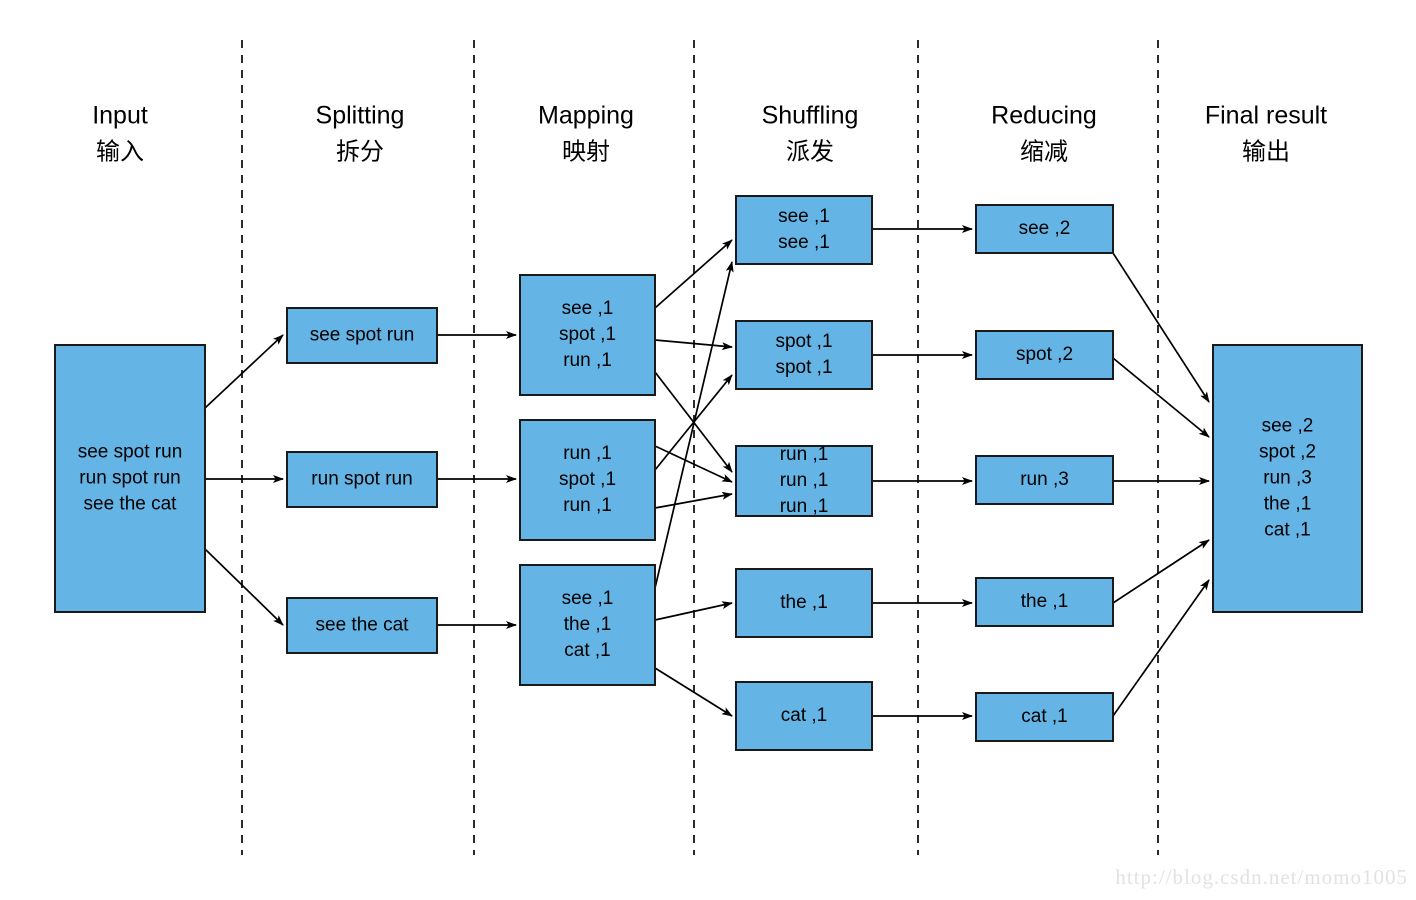 The image size is (1416, 900). Describe the element at coordinates (120, 134) in the screenshot. I see `phase-header-input: Input 输入` at that location.